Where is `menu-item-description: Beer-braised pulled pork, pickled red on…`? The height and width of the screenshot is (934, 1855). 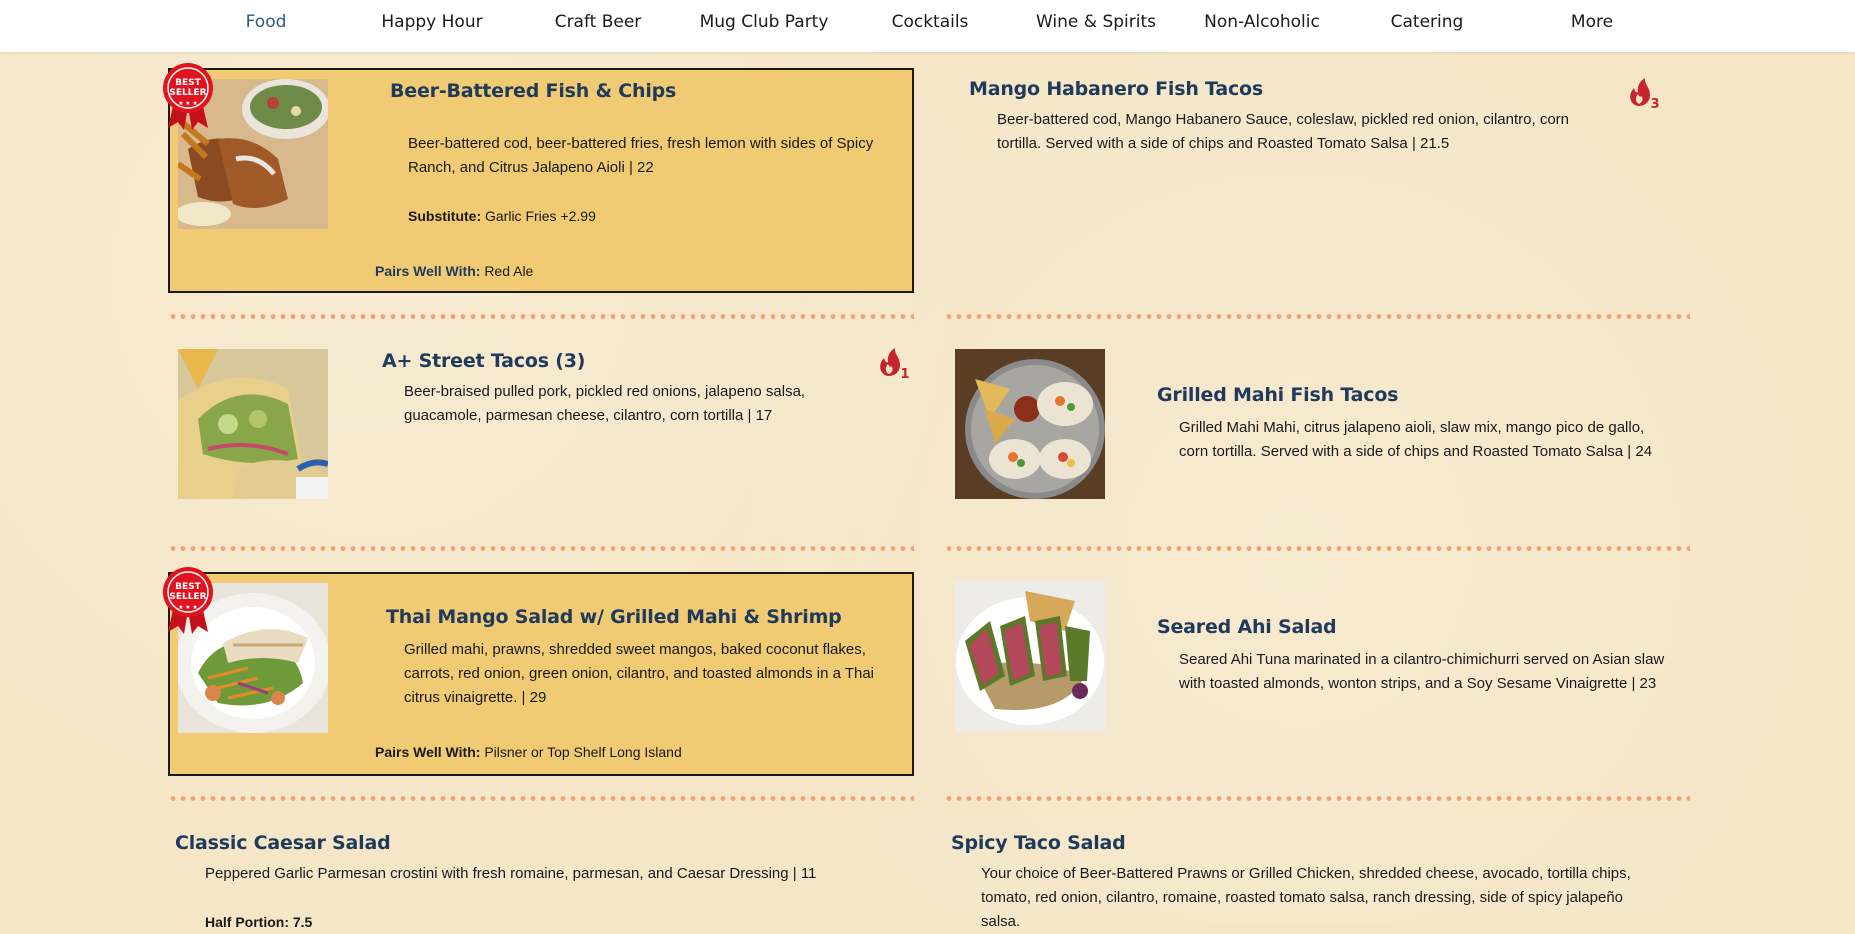 menu-item-description: Beer-braised pulled pork, pickled red on… is located at coordinates (605, 403).